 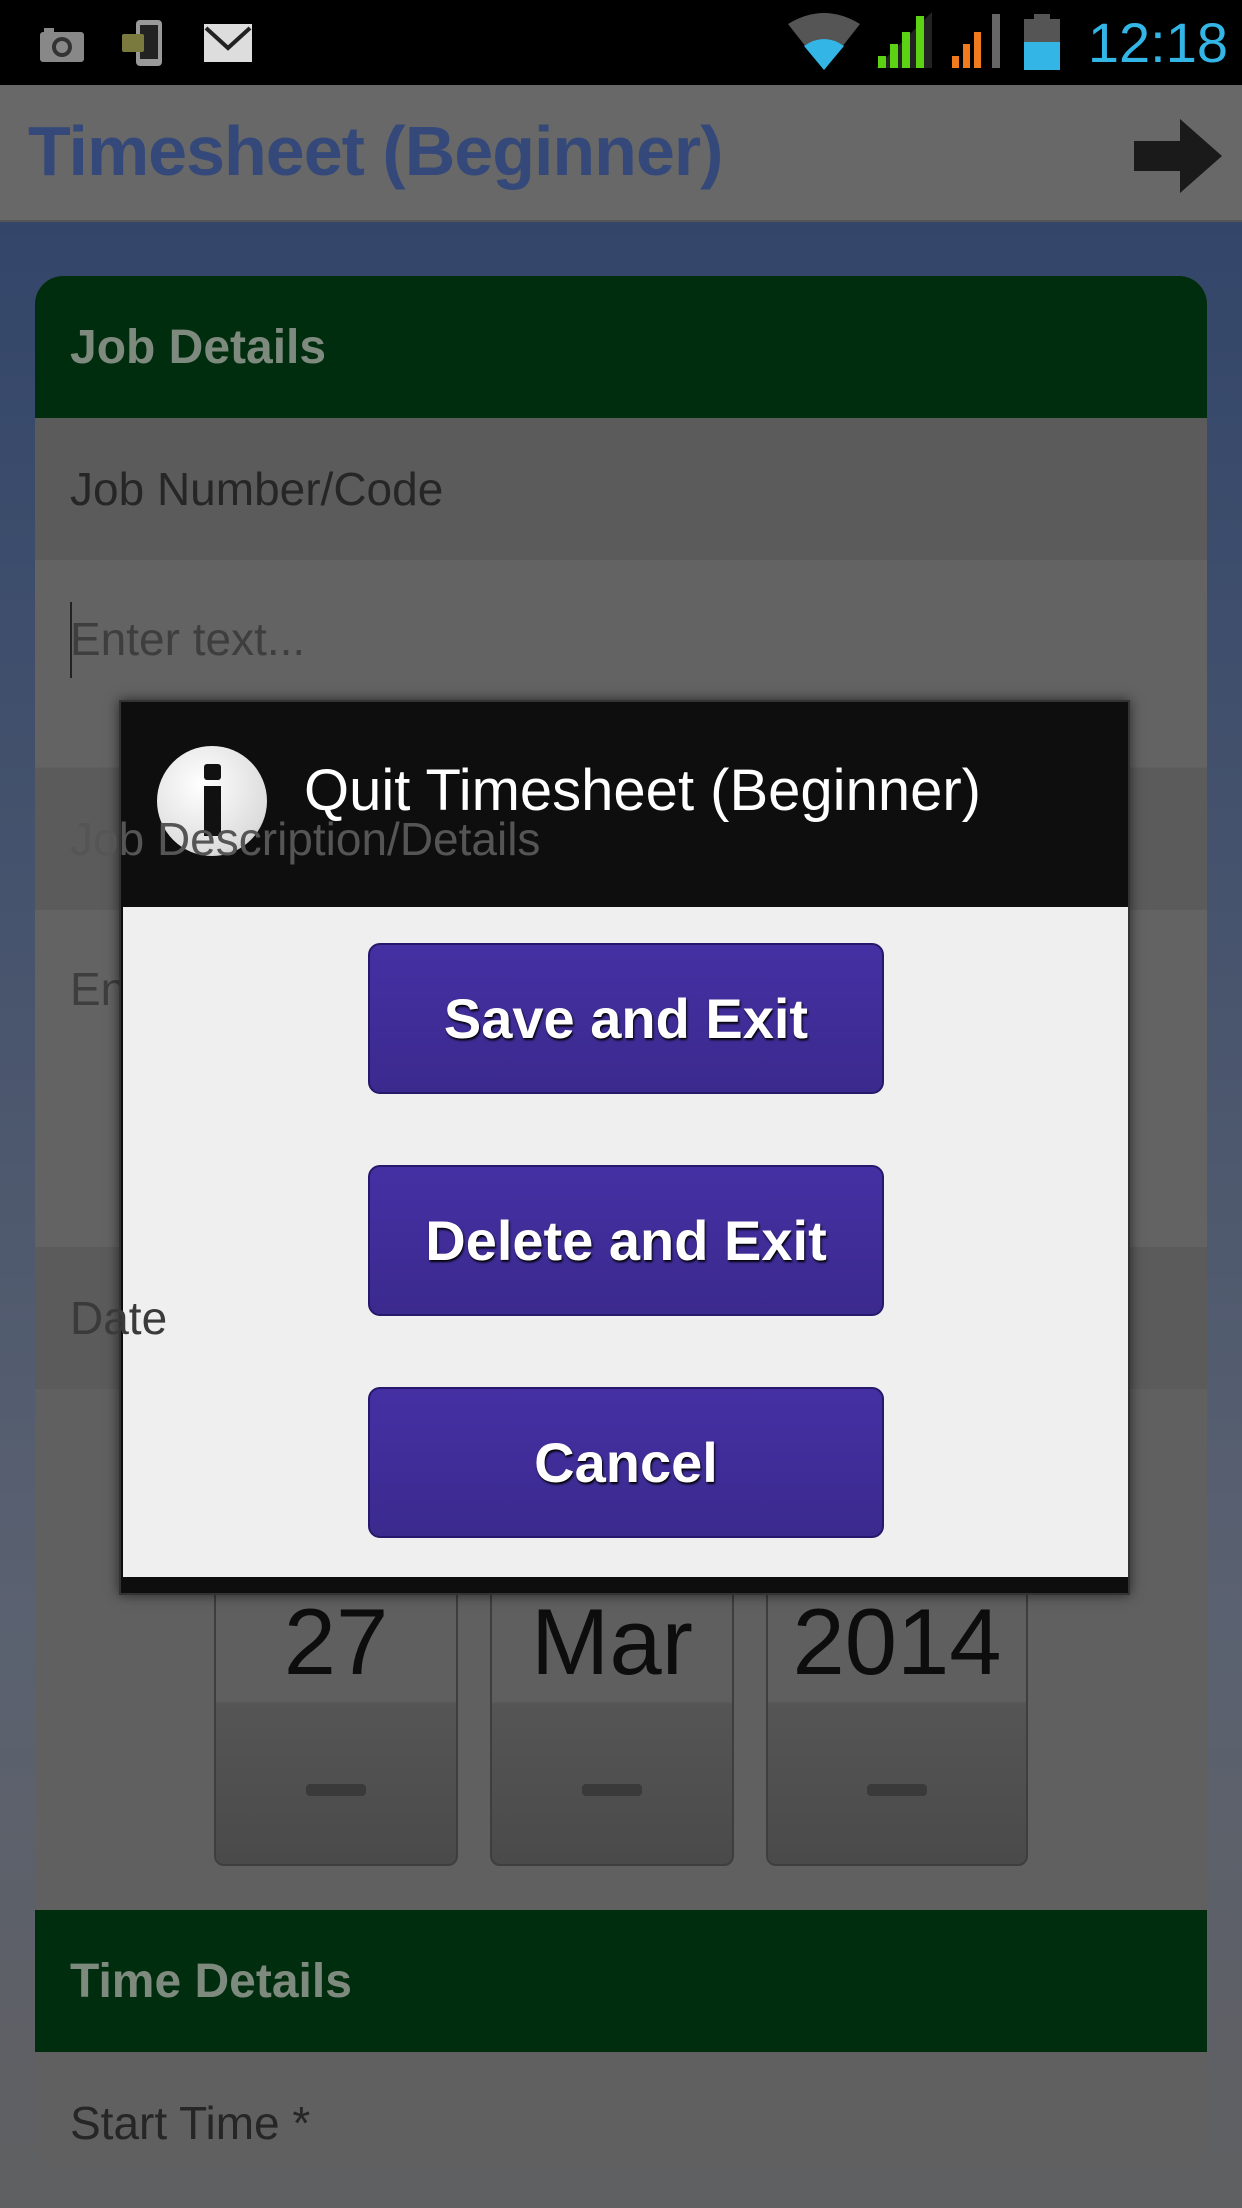 What do you see at coordinates (976, 41) in the screenshot?
I see `signal-roaming-icon` at bounding box center [976, 41].